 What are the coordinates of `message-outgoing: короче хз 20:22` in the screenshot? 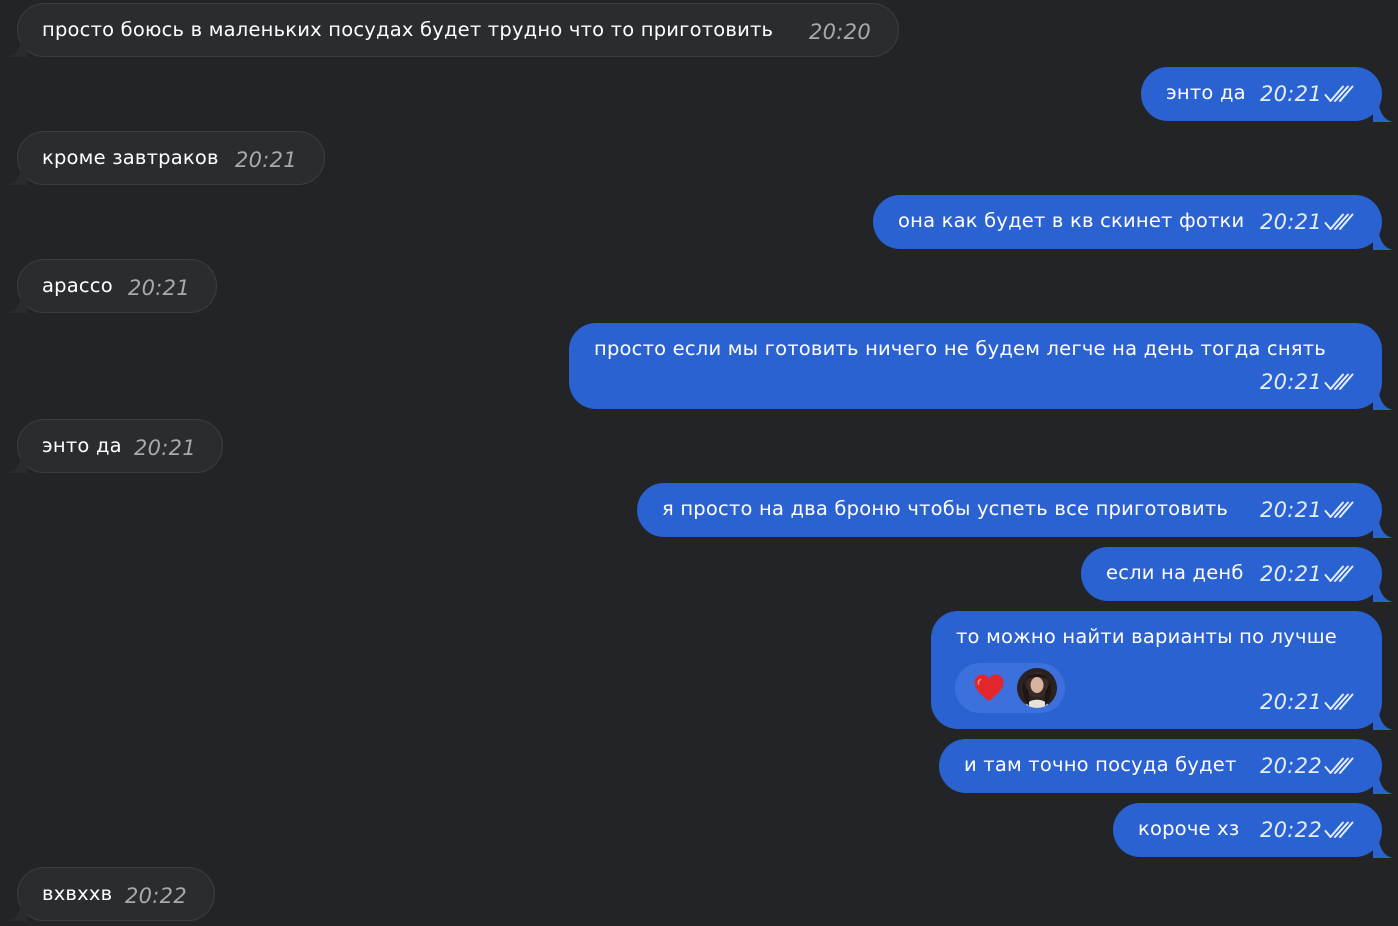 It's located at (1247, 830).